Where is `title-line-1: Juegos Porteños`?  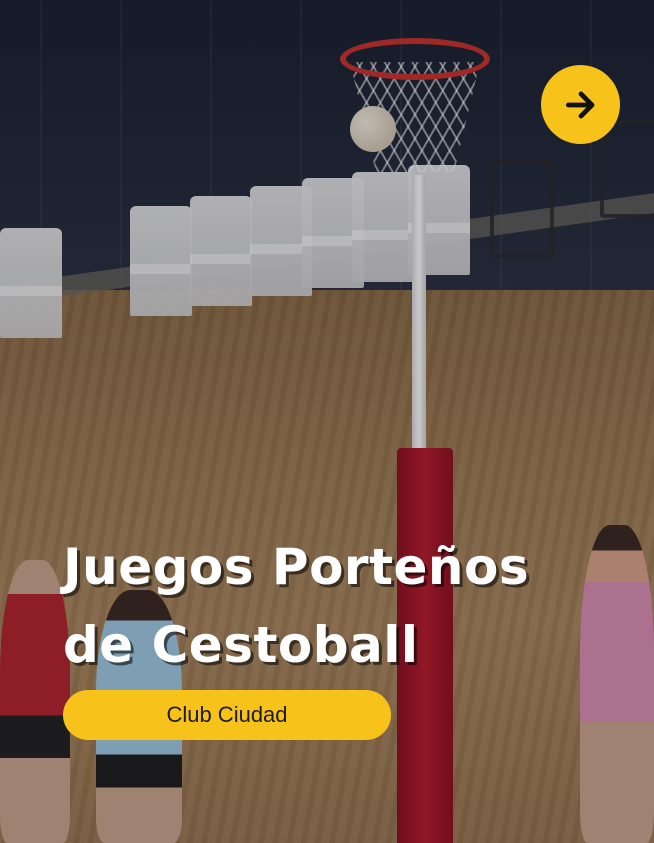
title-line-1: Juegos Porteños is located at coordinates (296, 567).